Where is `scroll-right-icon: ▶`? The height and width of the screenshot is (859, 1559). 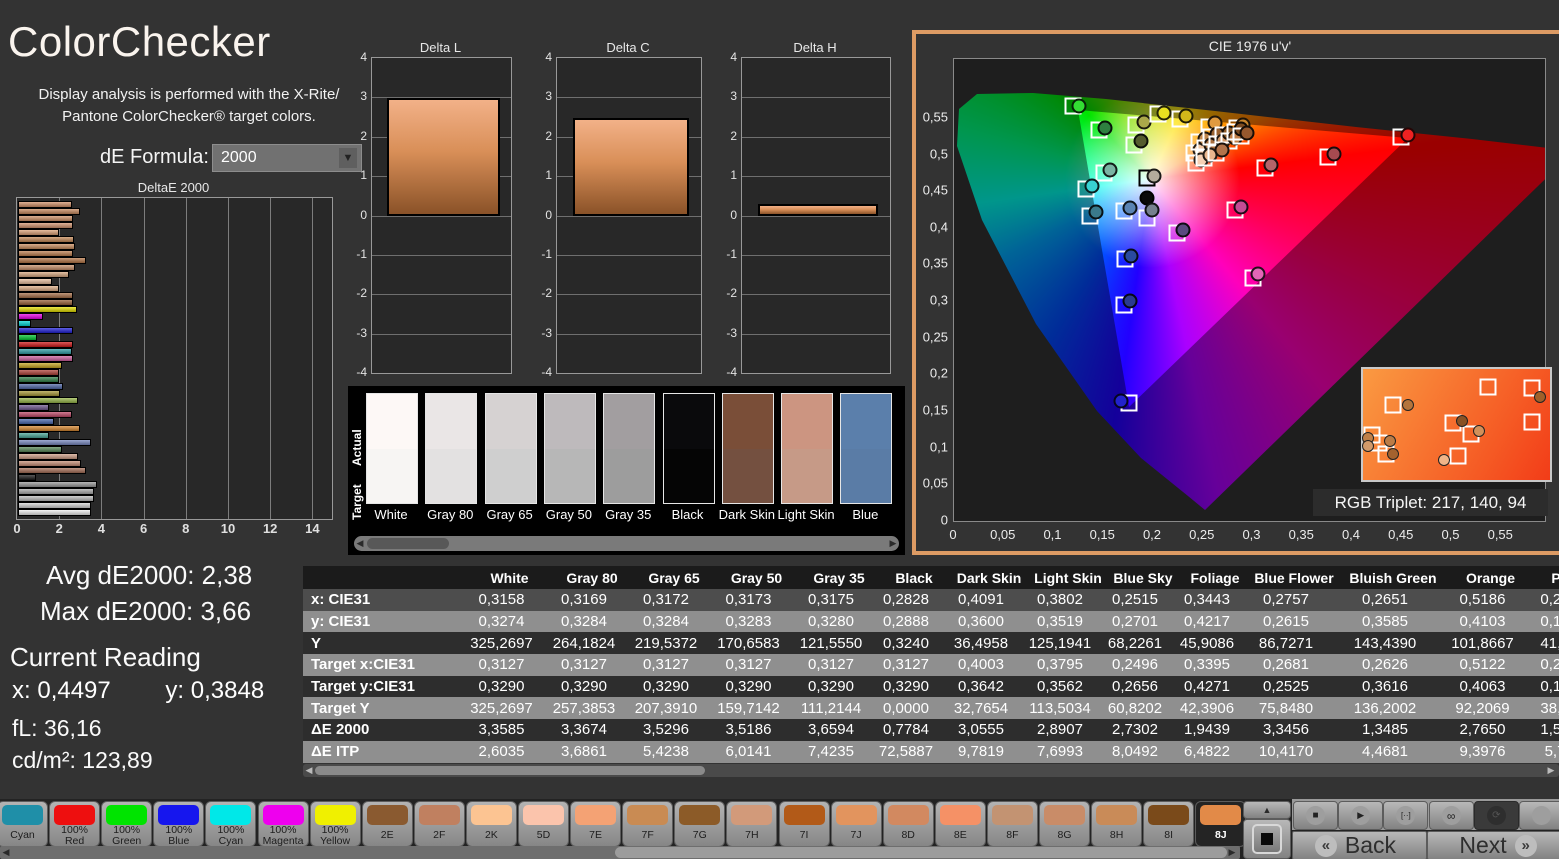 scroll-right-icon: ▶ is located at coordinates (893, 543).